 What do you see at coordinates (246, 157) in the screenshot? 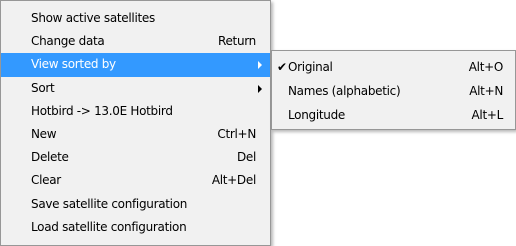
I see `menu-item-shortcut: Del` at bounding box center [246, 157].